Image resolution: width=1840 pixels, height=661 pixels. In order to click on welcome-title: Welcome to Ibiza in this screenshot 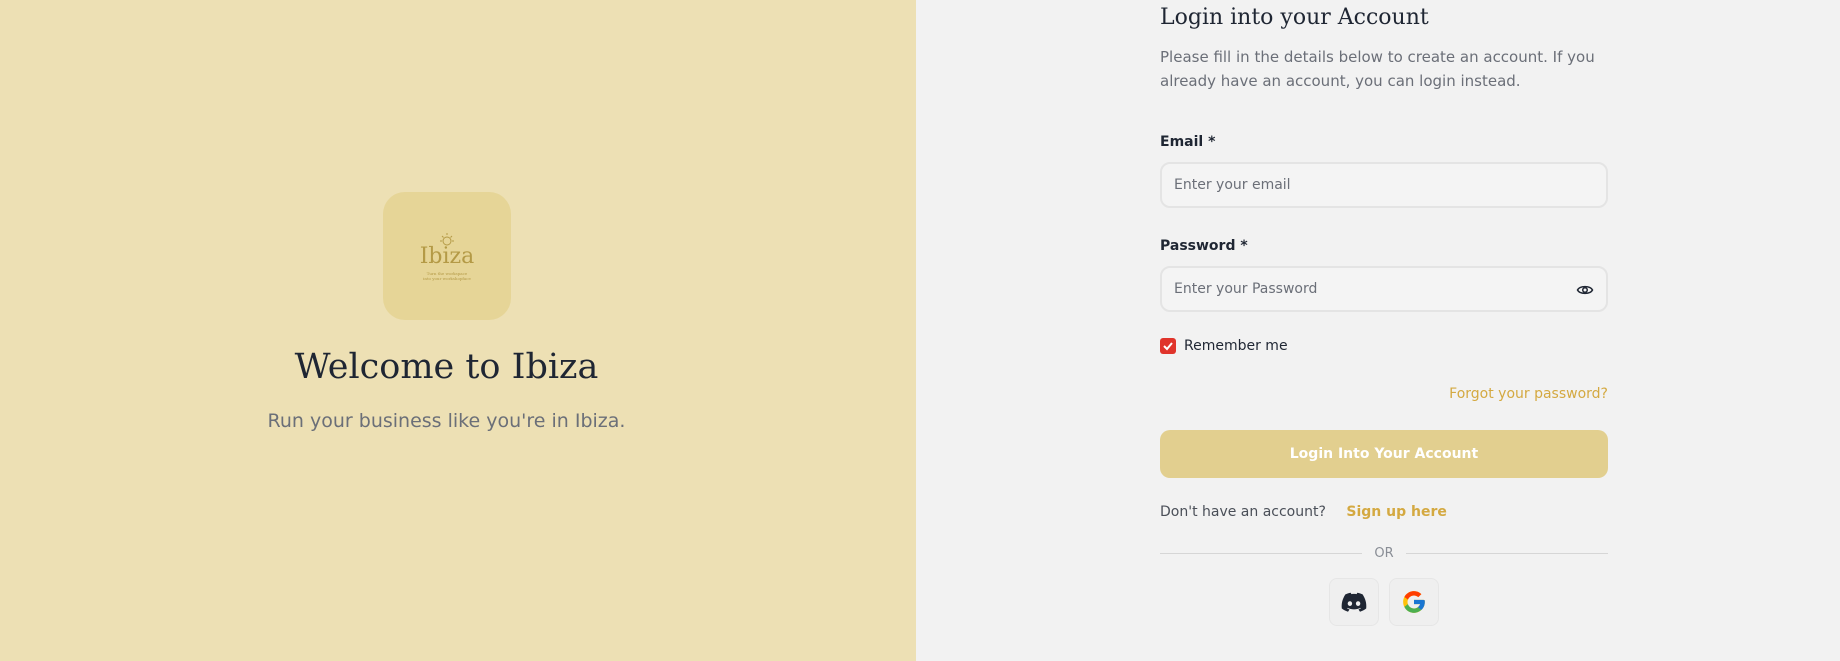, I will do `click(446, 367)`.